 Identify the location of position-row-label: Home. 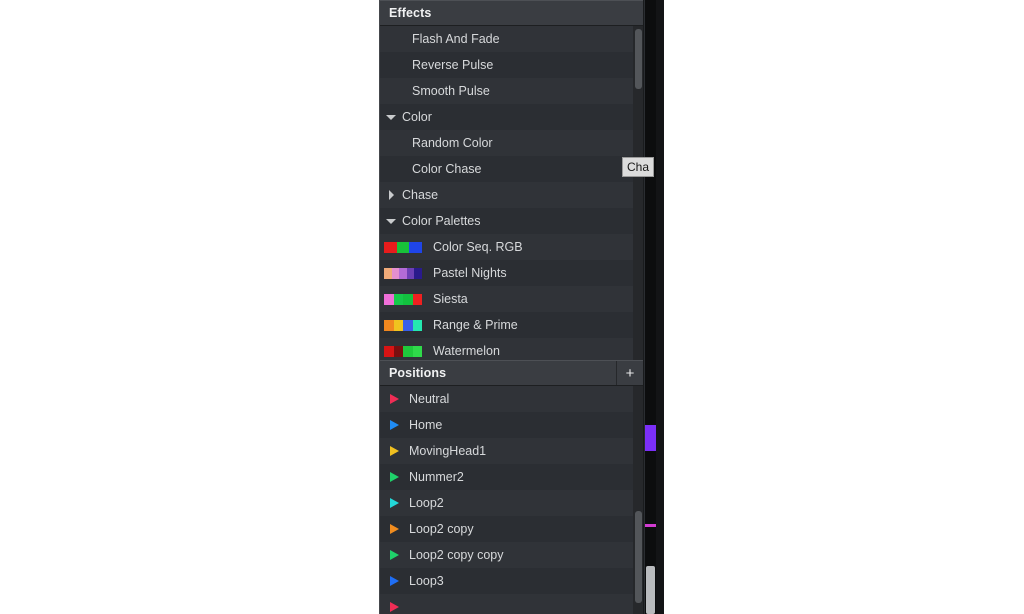
(426, 425).